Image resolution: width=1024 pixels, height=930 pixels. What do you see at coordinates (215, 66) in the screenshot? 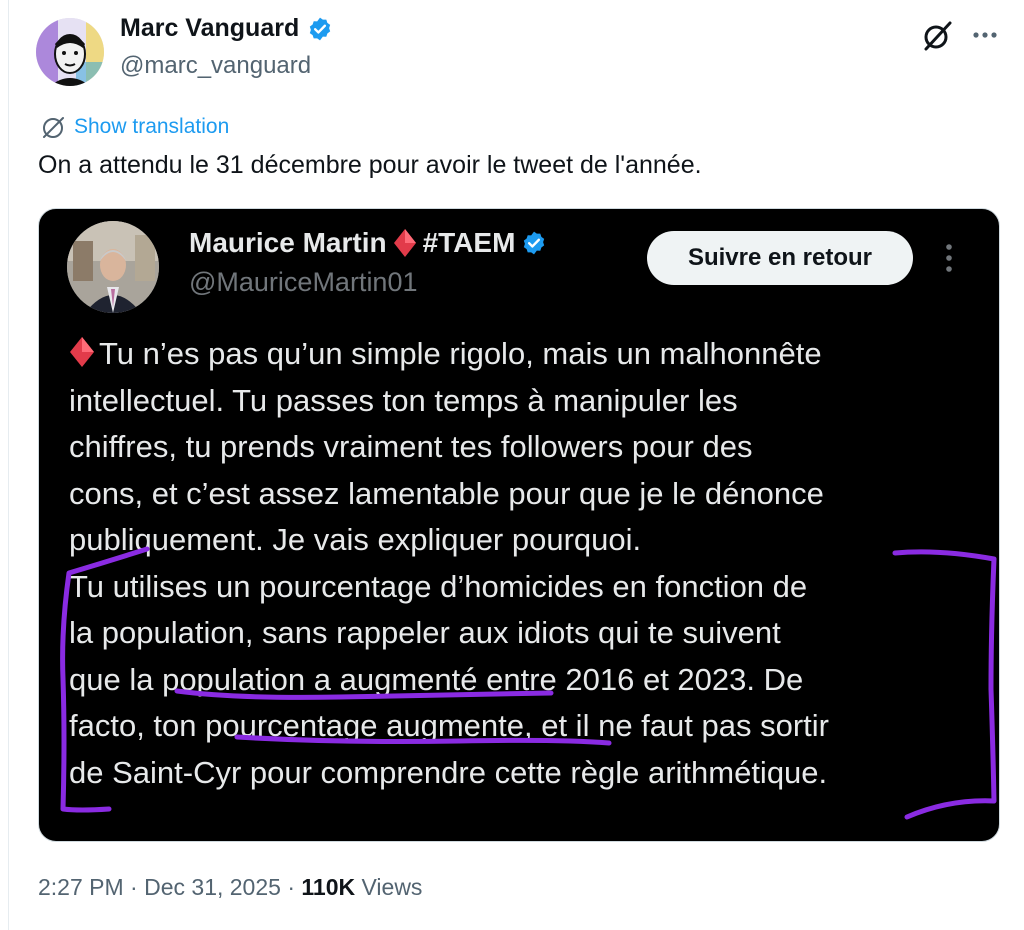
I see `author-handle: @marc_vanguard` at bounding box center [215, 66].